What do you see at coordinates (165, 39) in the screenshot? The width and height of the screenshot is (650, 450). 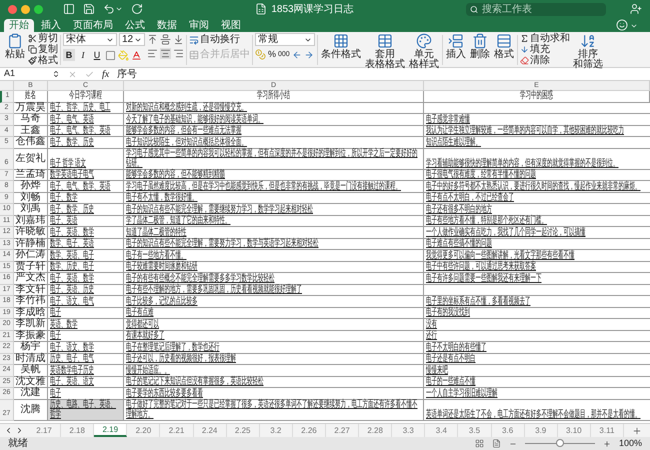 I see `align-middle-icon` at bounding box center [165, 39].